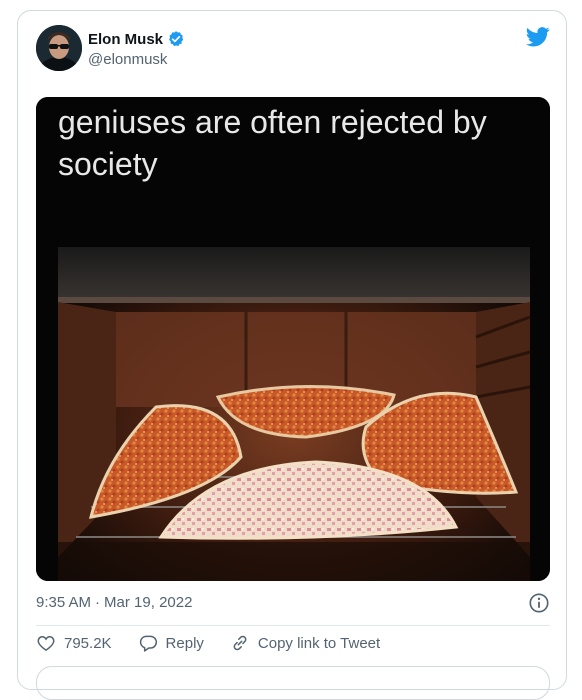  I want to click on link-icon, so click(240, 643).